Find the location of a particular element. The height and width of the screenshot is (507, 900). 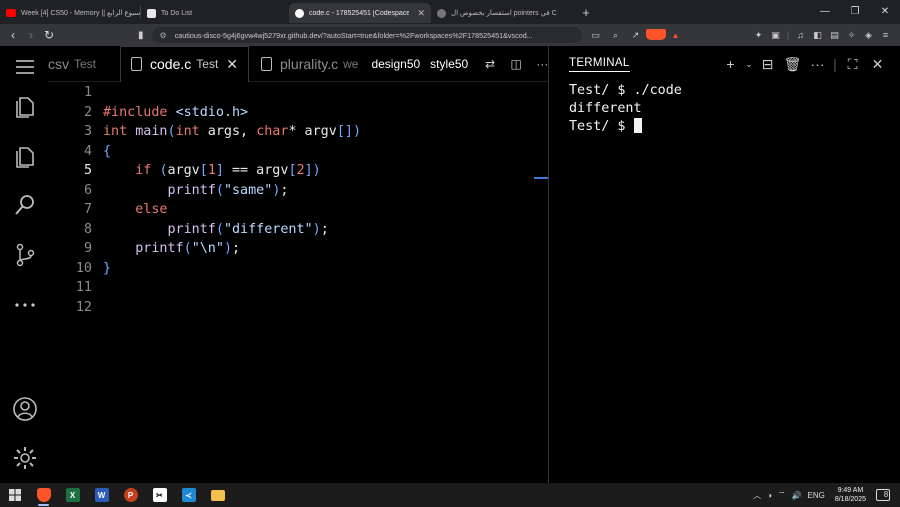

brave-shields-icon is located at coordinates (655, 35).